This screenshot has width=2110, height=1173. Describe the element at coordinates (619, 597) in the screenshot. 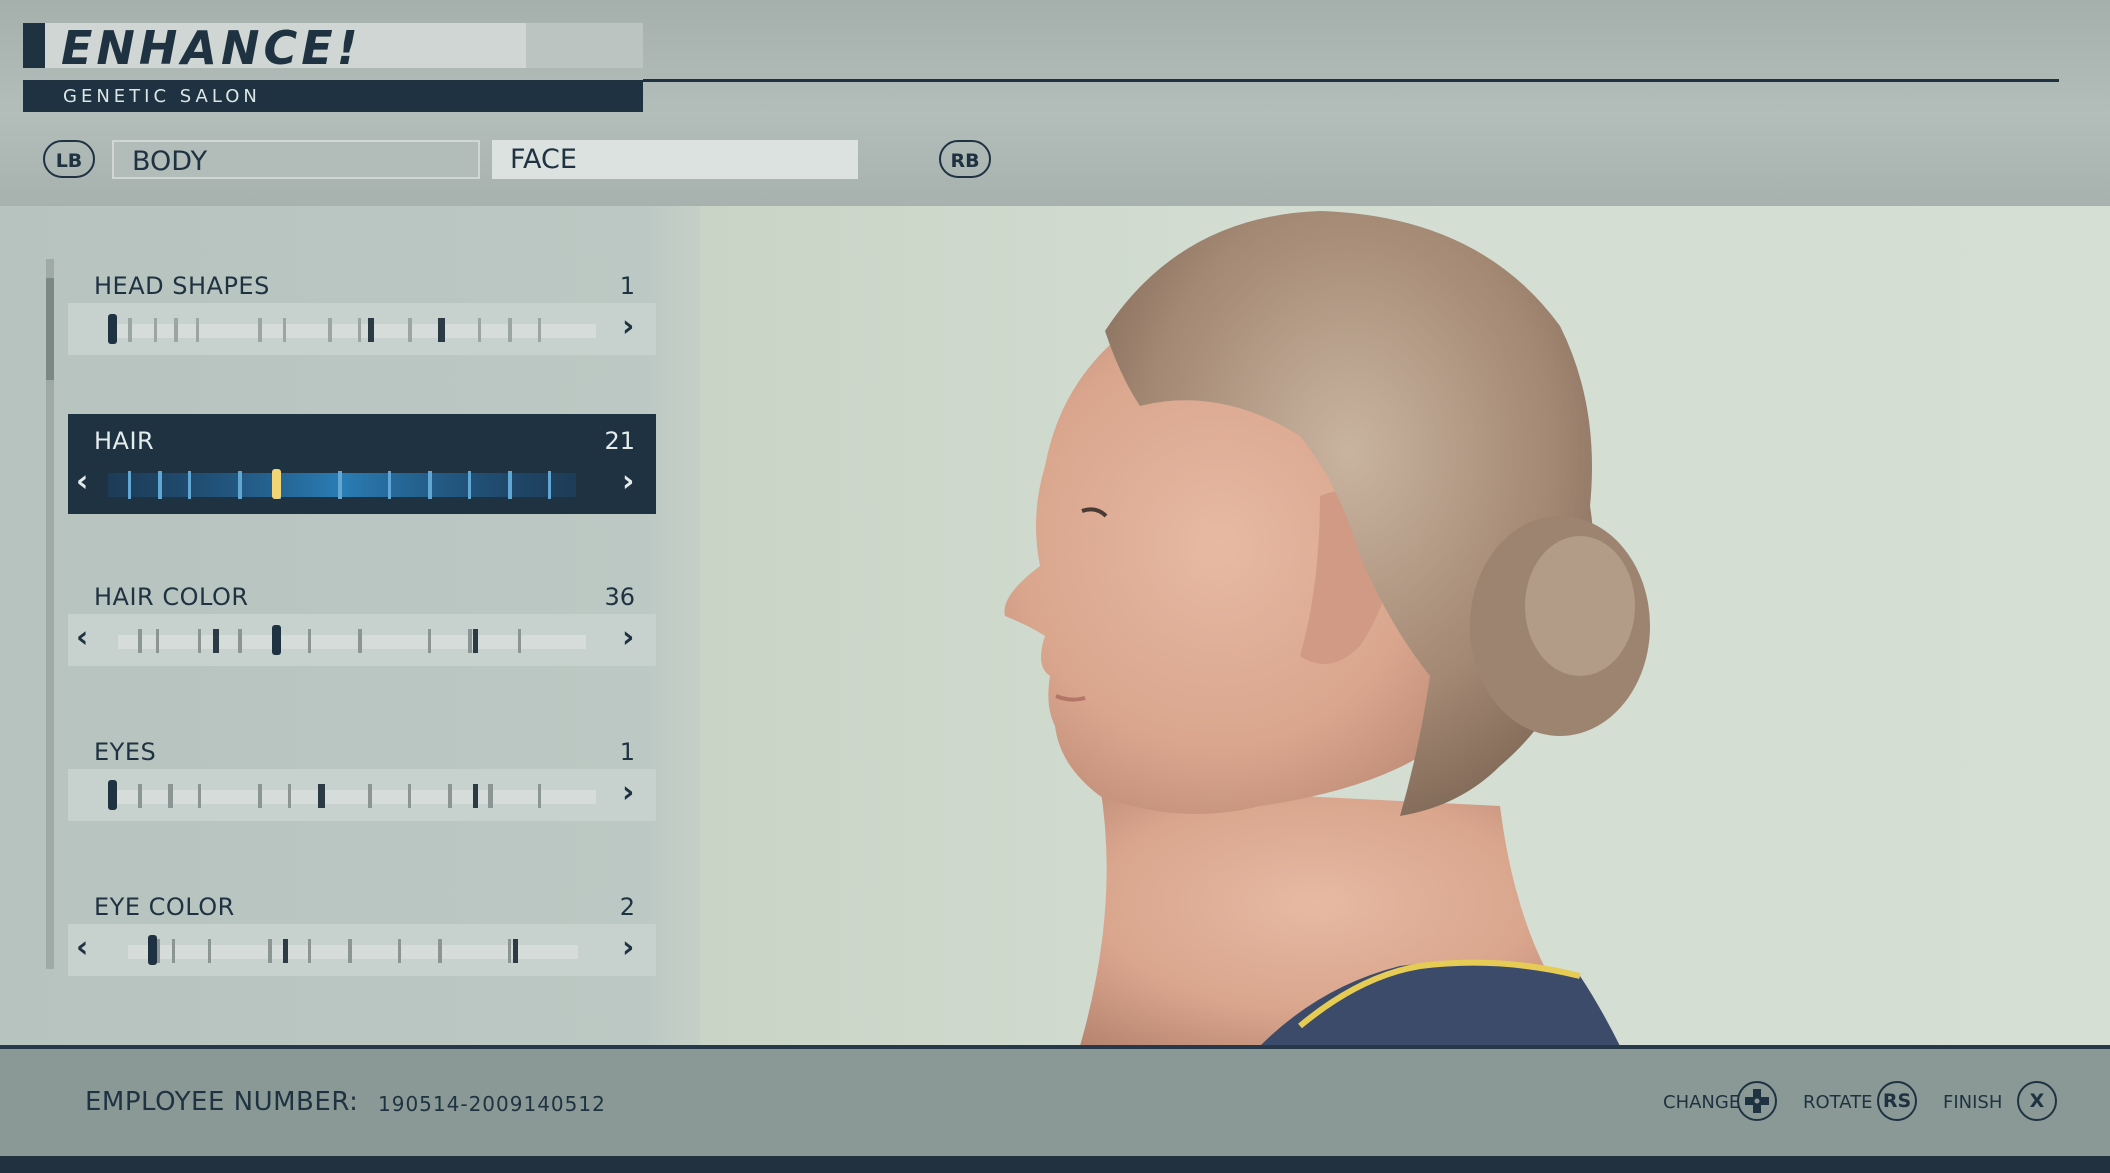

I see `option-value: 36` at that location.